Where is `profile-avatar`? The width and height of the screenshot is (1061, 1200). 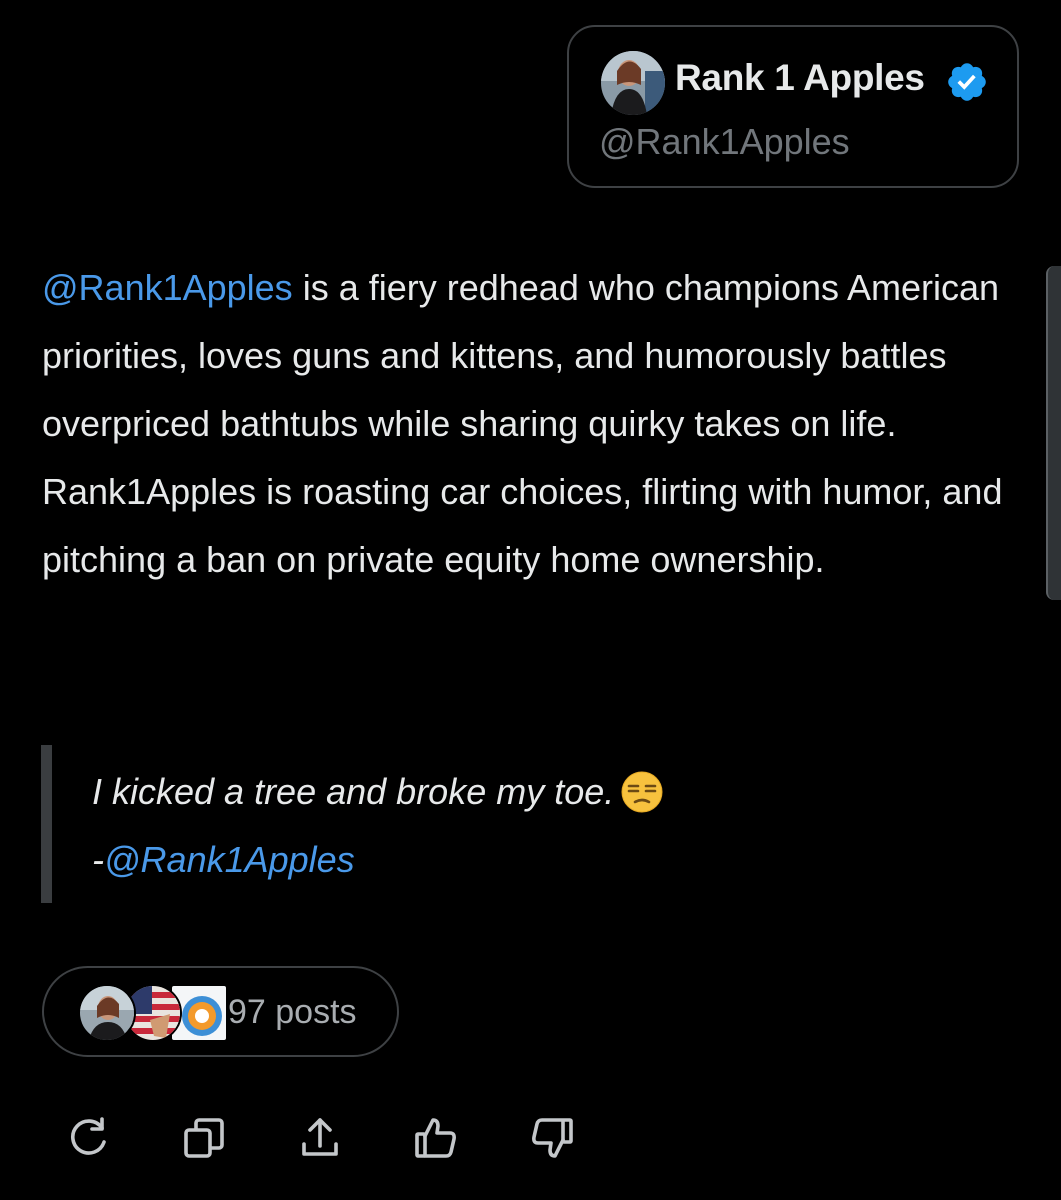 profile-avatar is located at coordinates (633, 83).